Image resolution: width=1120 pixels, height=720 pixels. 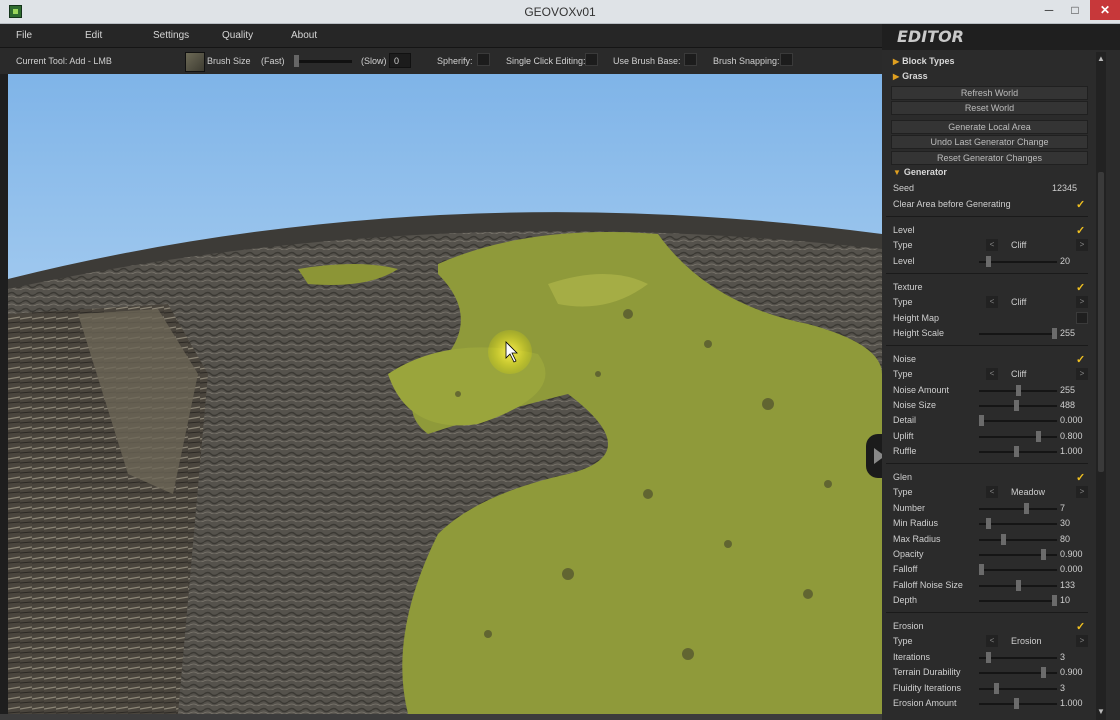 I want to click on level-type-next-button: >, so click(x=1082, y=245).